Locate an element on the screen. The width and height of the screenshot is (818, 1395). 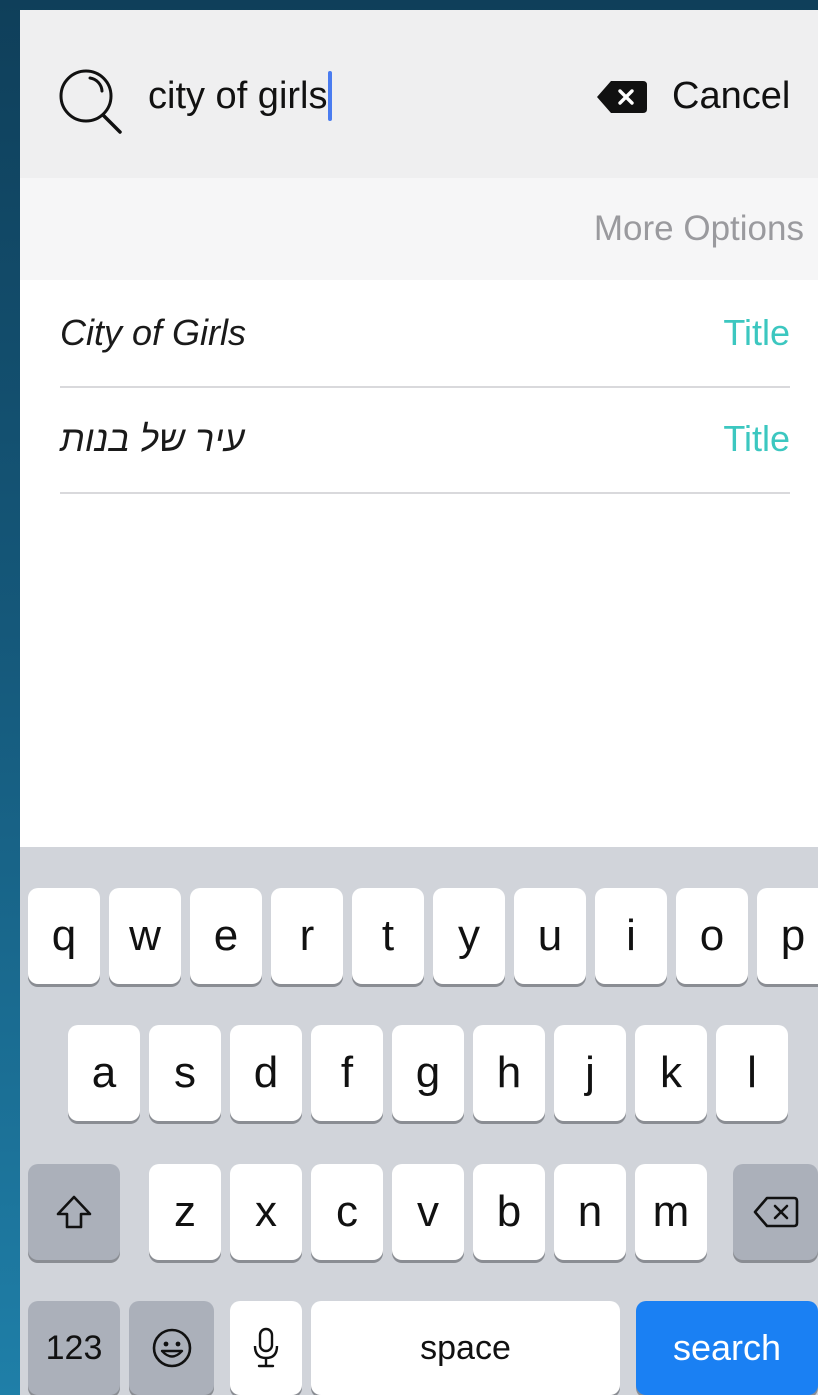
emoji-key is located at coordinates (171, 1348).